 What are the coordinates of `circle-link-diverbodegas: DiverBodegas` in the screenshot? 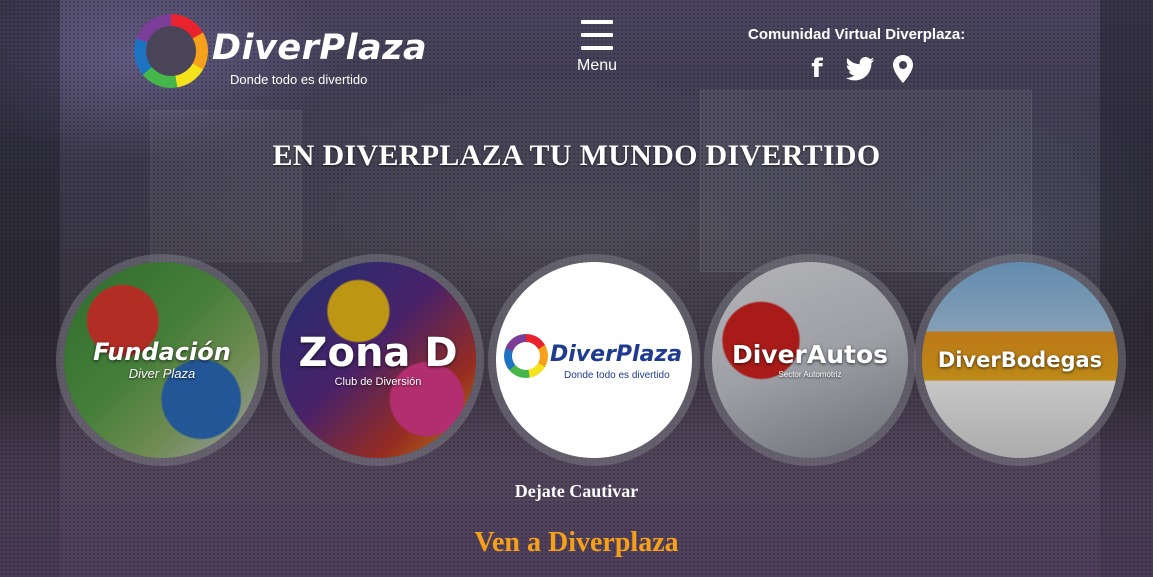 It's located at (1020, 360).